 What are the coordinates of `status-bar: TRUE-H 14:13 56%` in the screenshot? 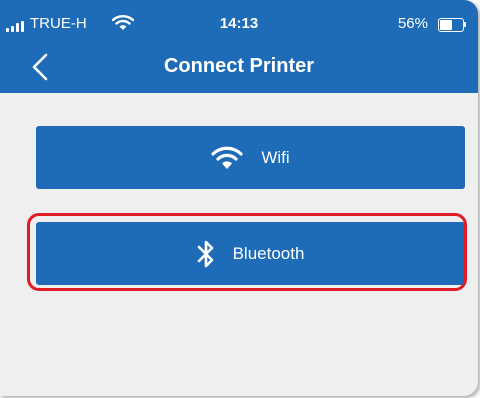 It's located at (239, 20).